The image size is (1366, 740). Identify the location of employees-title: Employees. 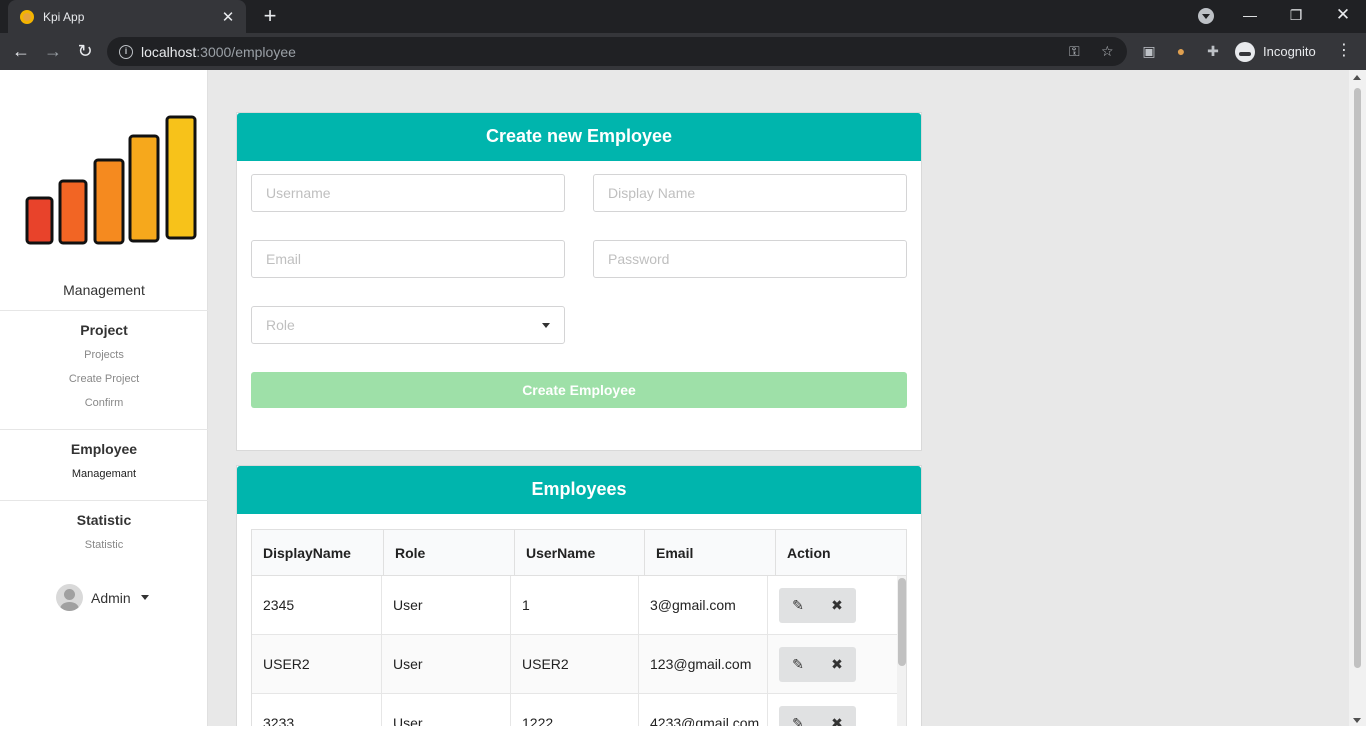
(579, 490).